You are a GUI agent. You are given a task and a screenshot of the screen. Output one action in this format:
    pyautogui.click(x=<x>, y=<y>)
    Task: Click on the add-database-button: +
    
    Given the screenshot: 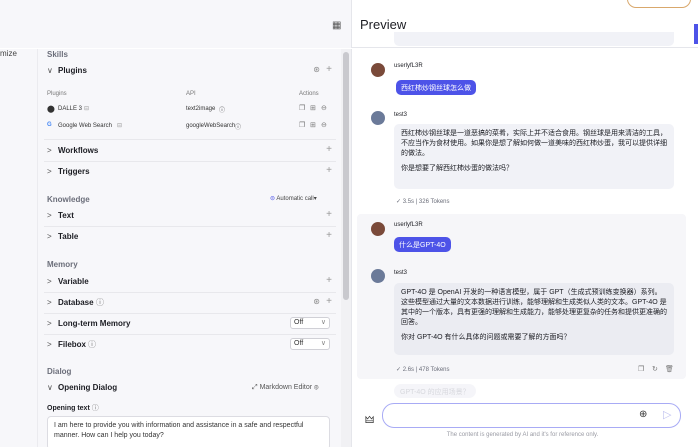 What is the action you would take?
    pyautogui.click(x=329, y=301)
    